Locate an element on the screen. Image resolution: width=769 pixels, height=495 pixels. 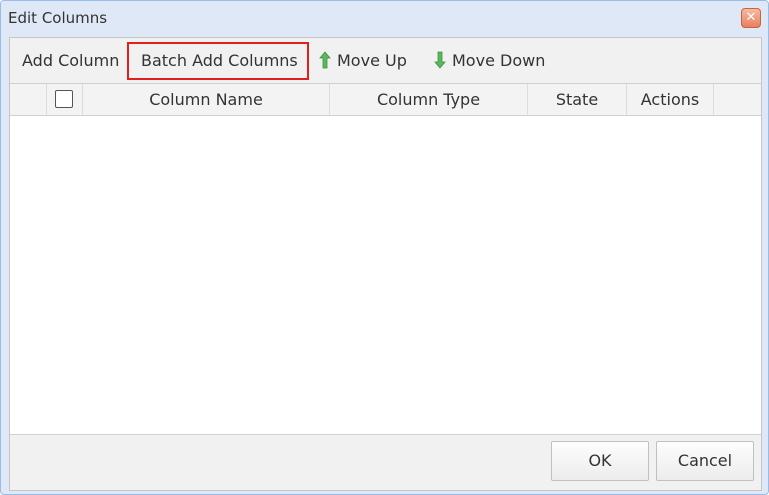
select-all-header is located at coordinates (65, 99).